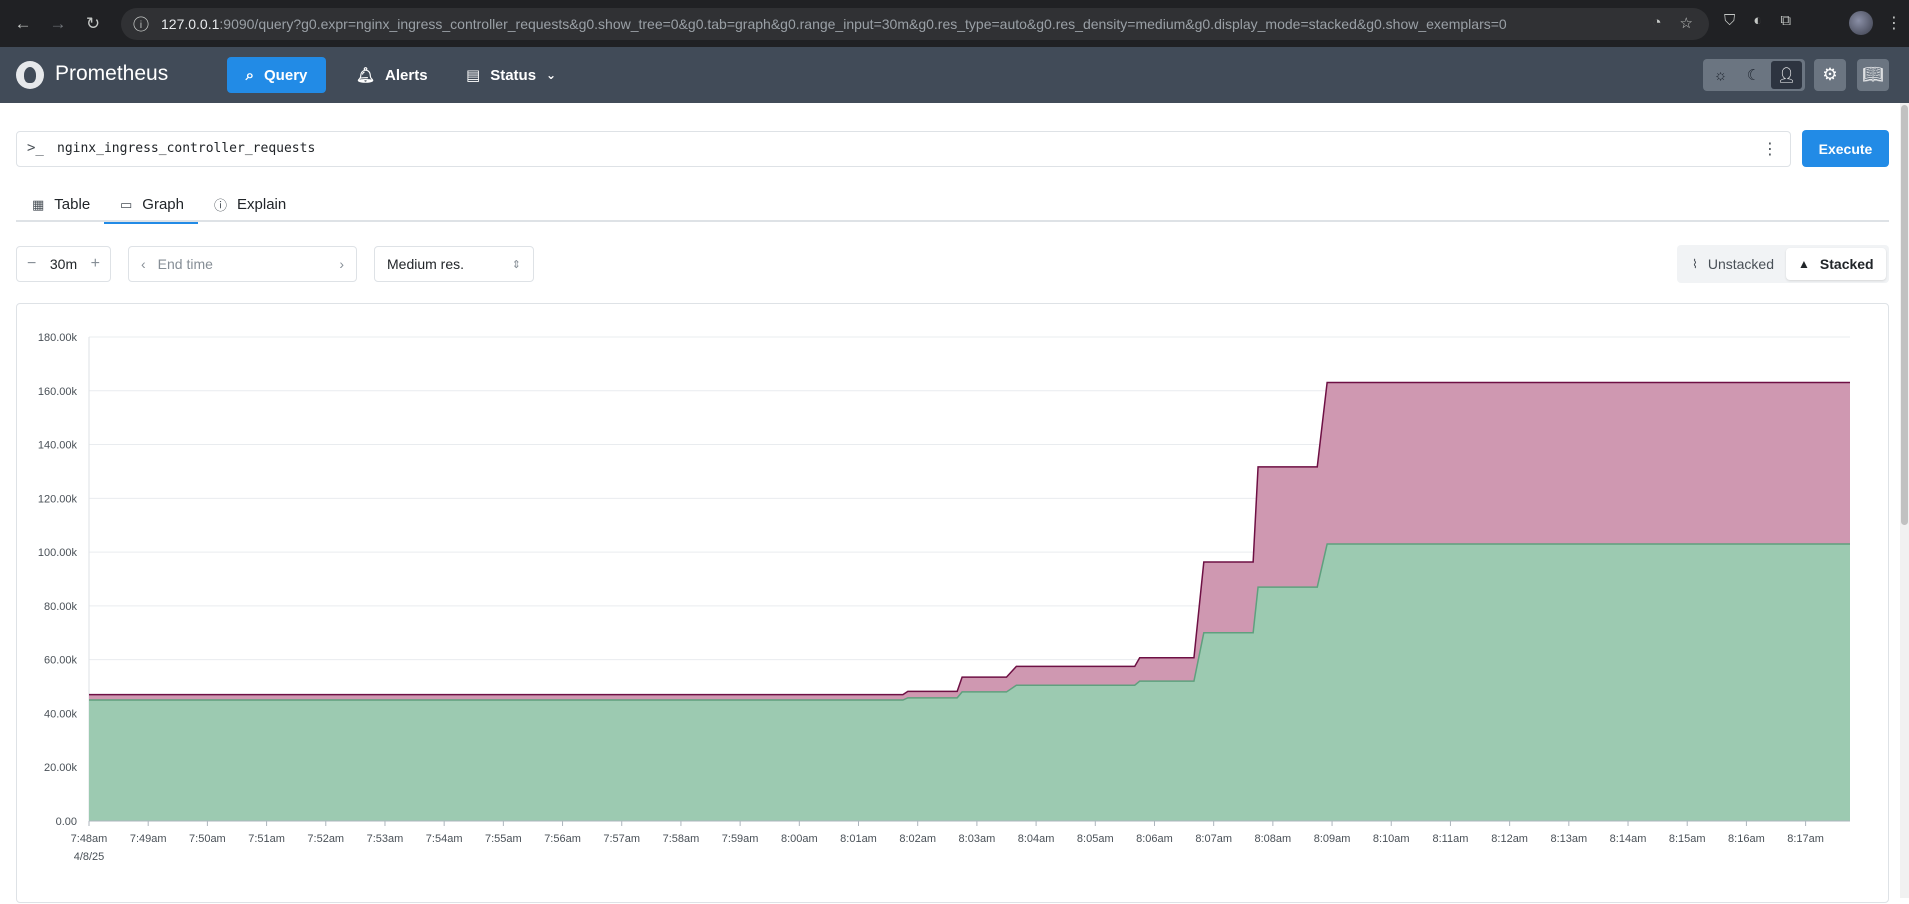 The image size is (1909, 904). Describe the element at coordinates (1845, 148) in the screenshot. I see `execute-button: Execute` at that location.